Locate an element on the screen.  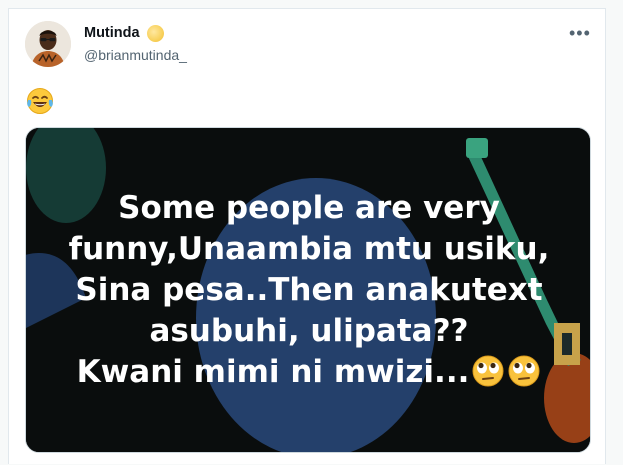
meme-line: Sina pesa..Then anakutext is located at coordinates (309, 290).